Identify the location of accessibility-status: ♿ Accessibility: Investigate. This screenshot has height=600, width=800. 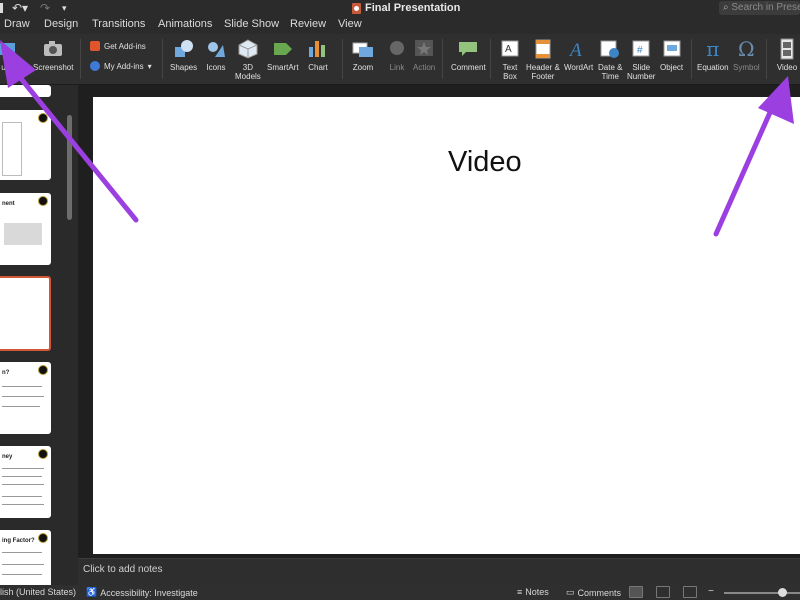
(142, 592).